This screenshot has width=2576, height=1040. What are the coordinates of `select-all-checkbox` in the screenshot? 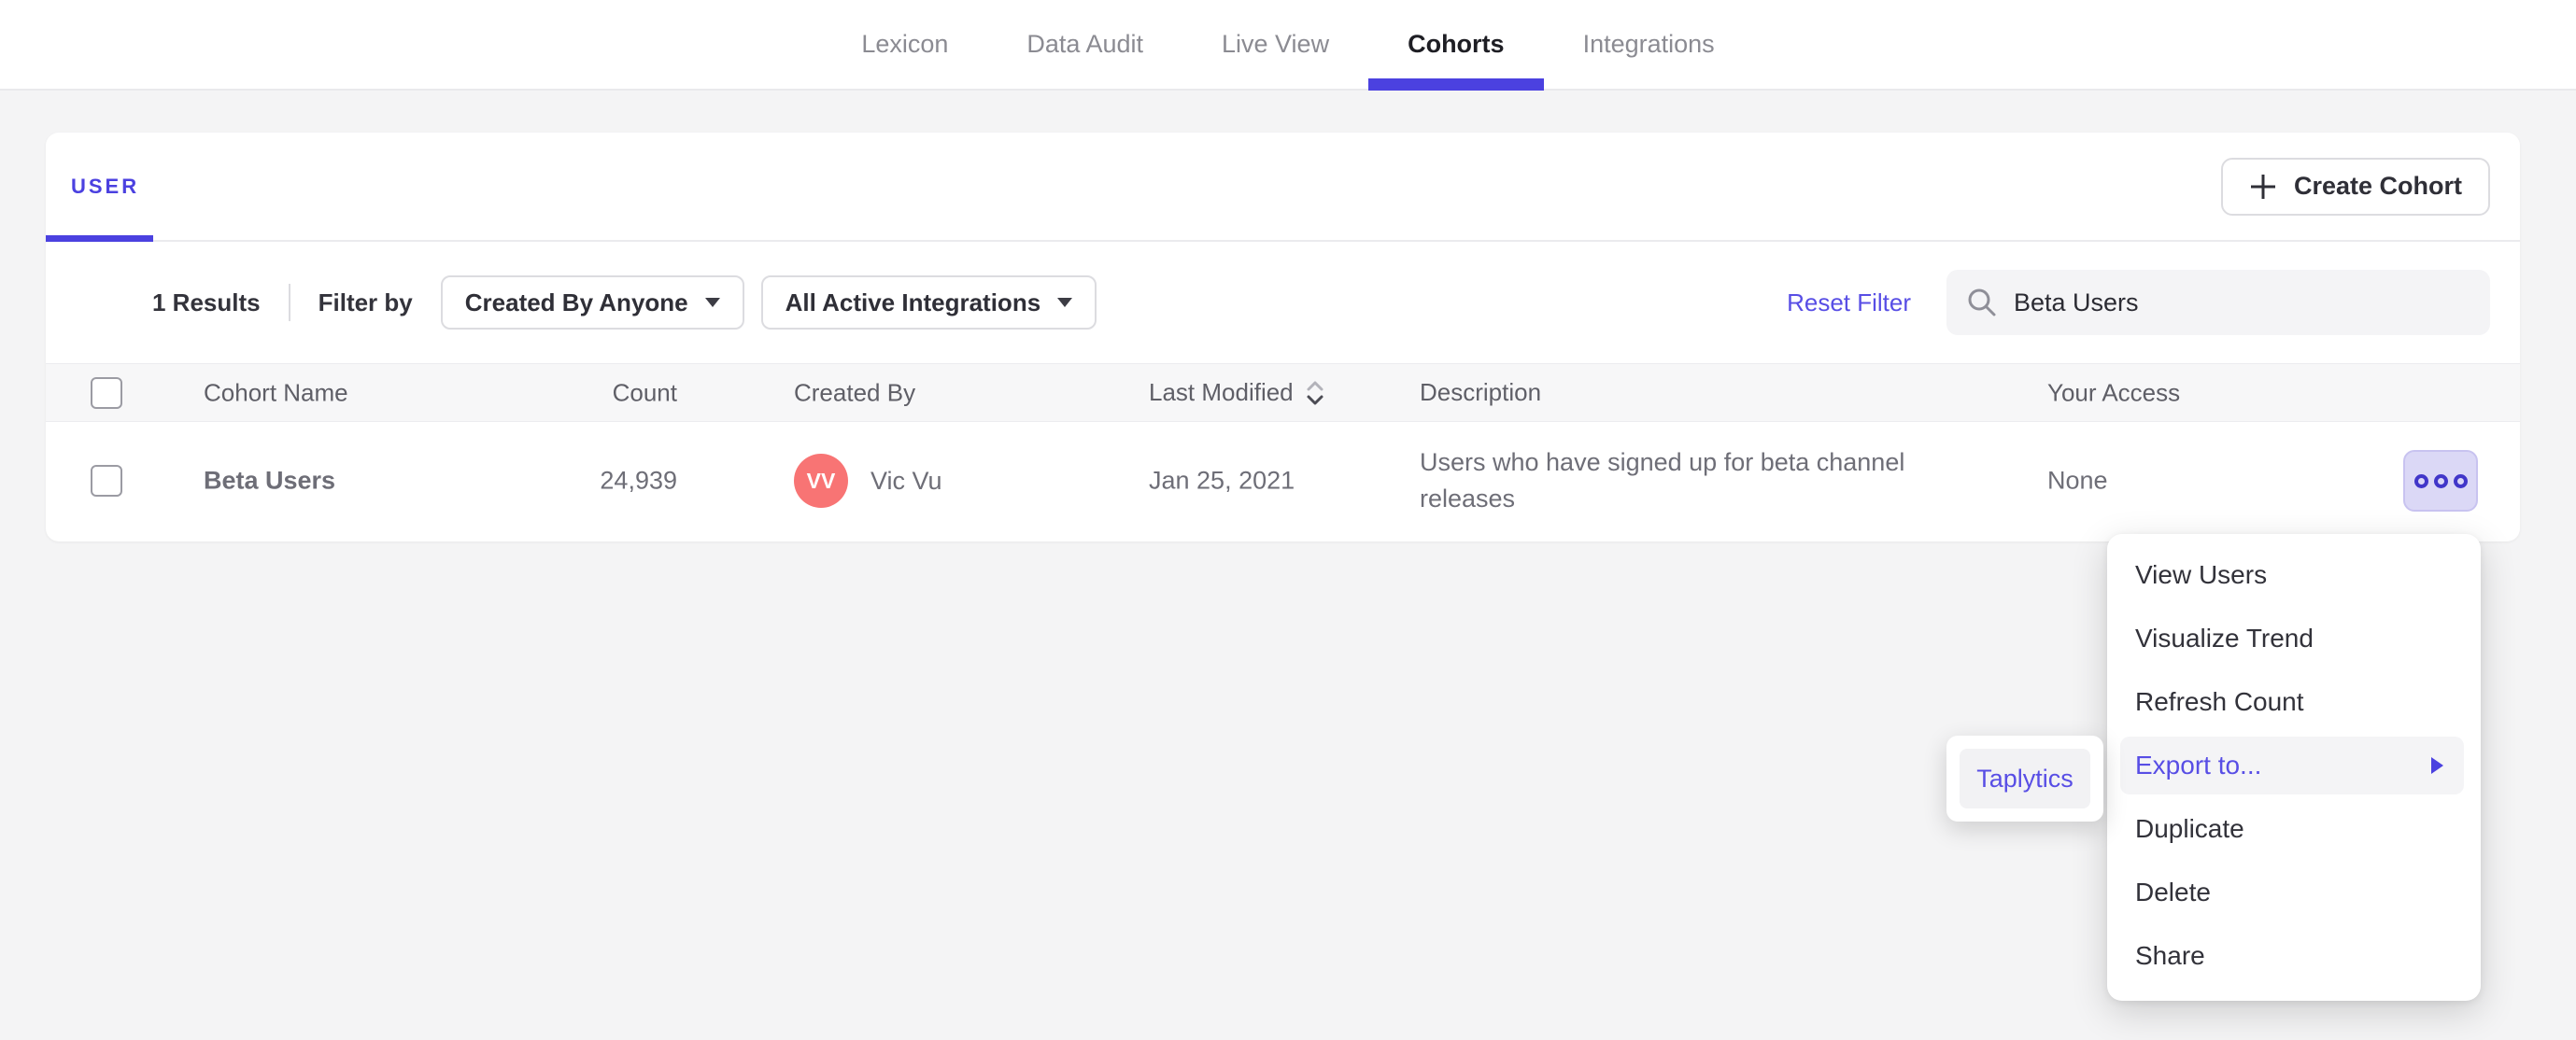 It's located at (106, 392).